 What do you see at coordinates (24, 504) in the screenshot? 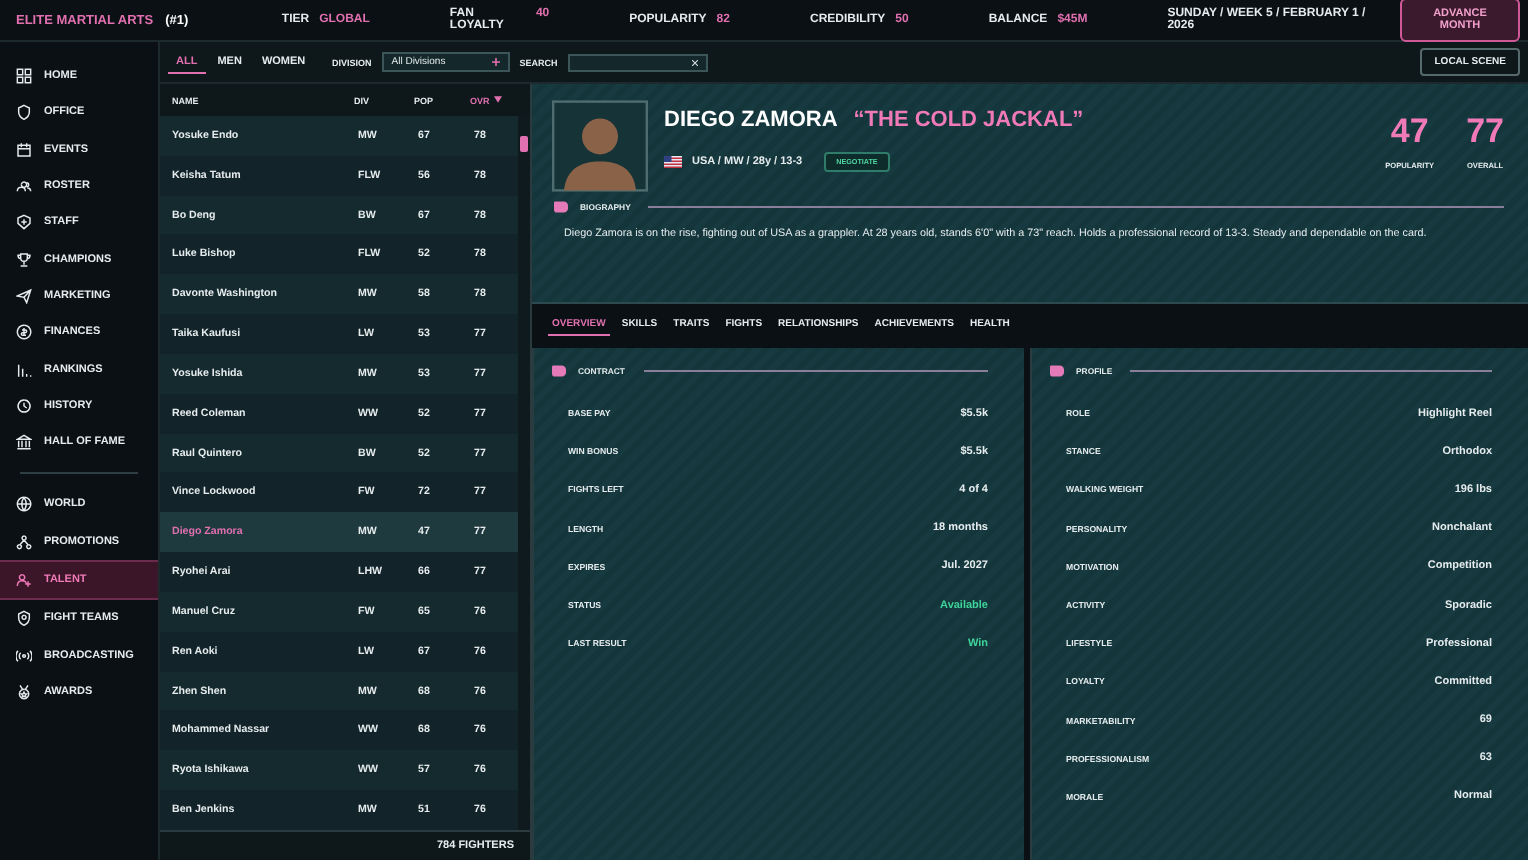
I see `globe-icon` at bounding box center [24, 504].